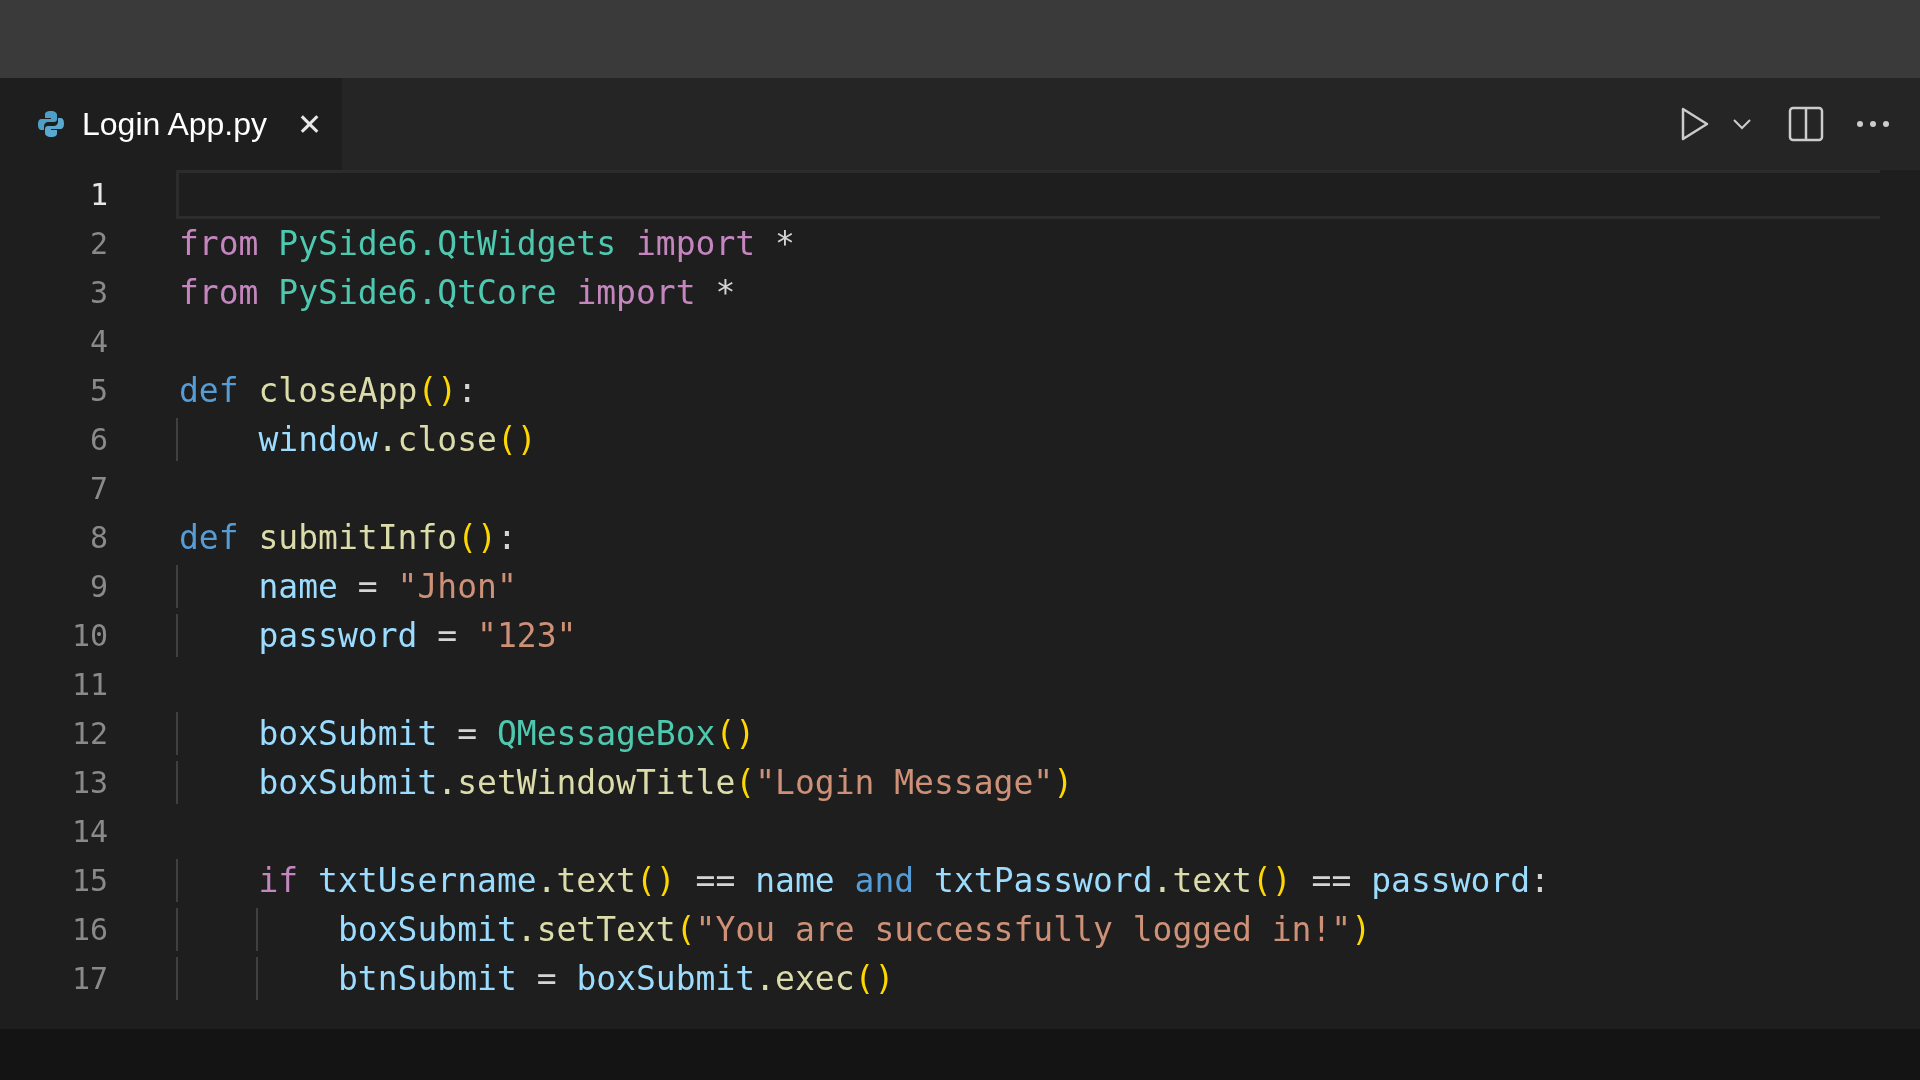  I want to click on code-line: btnSubmit = boxSubmit.exec(), so click(615, 978).